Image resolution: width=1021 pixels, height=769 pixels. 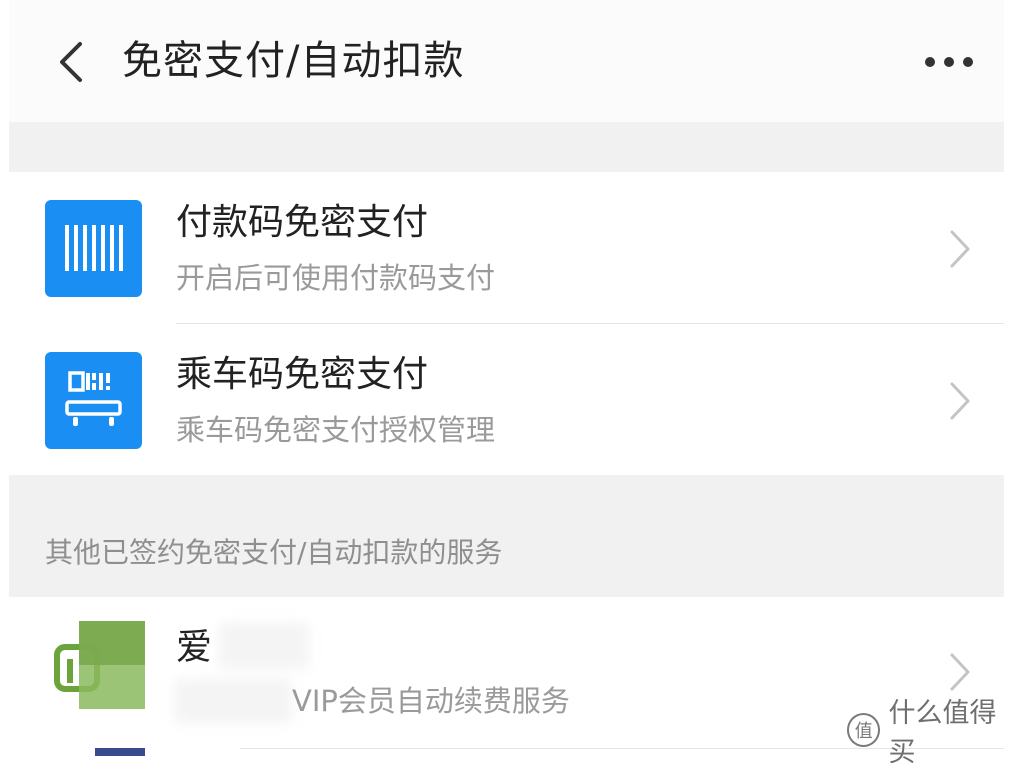 I want to click on watermark-text: 什么值得买, so click(x=942, y=733).